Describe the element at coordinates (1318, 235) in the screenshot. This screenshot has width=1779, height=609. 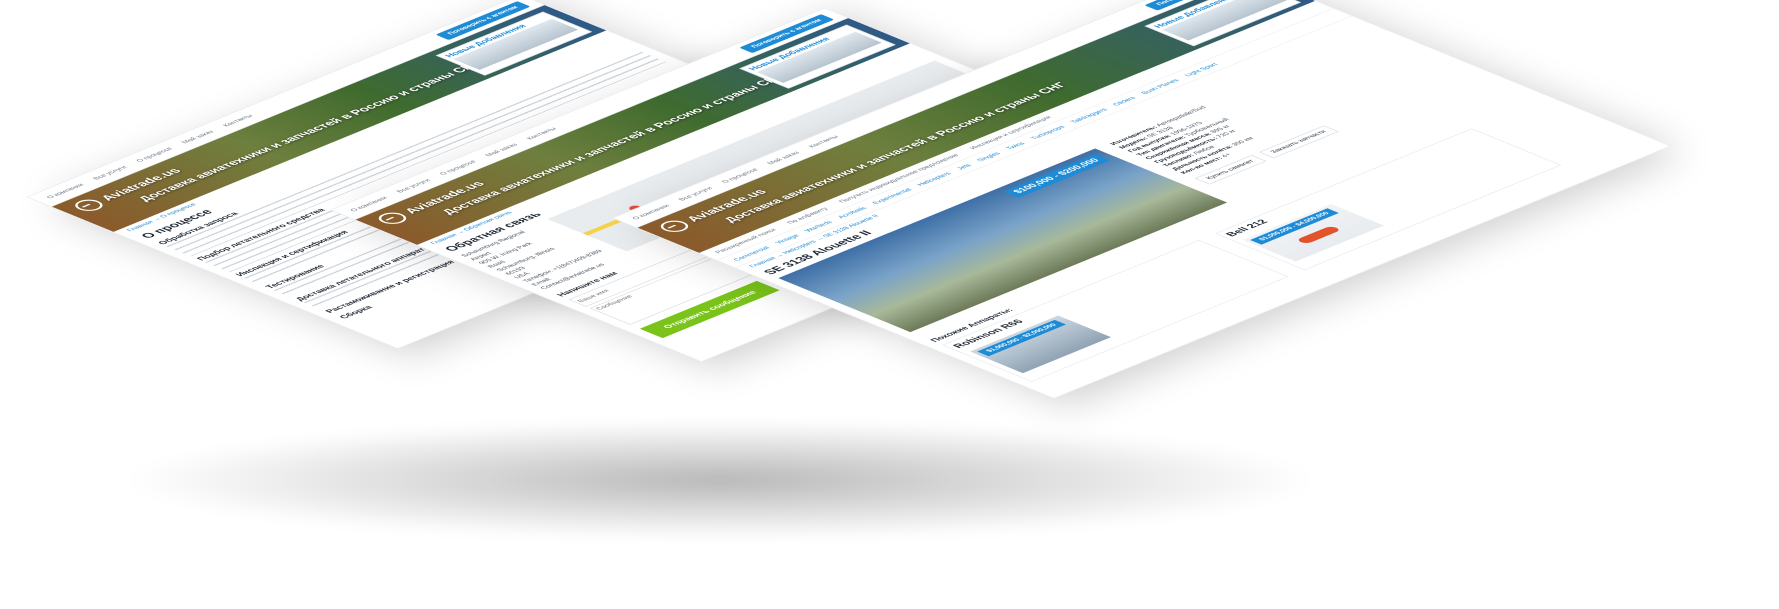
I see `helicopter-icon` at that location.